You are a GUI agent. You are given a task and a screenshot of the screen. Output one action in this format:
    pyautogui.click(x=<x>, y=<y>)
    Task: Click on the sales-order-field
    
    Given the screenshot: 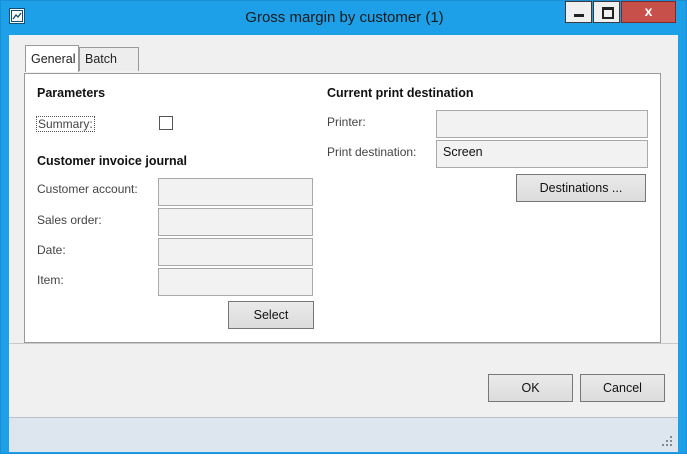 What is the action you would take?
    pyautogui.click(x=235, y=222)
    